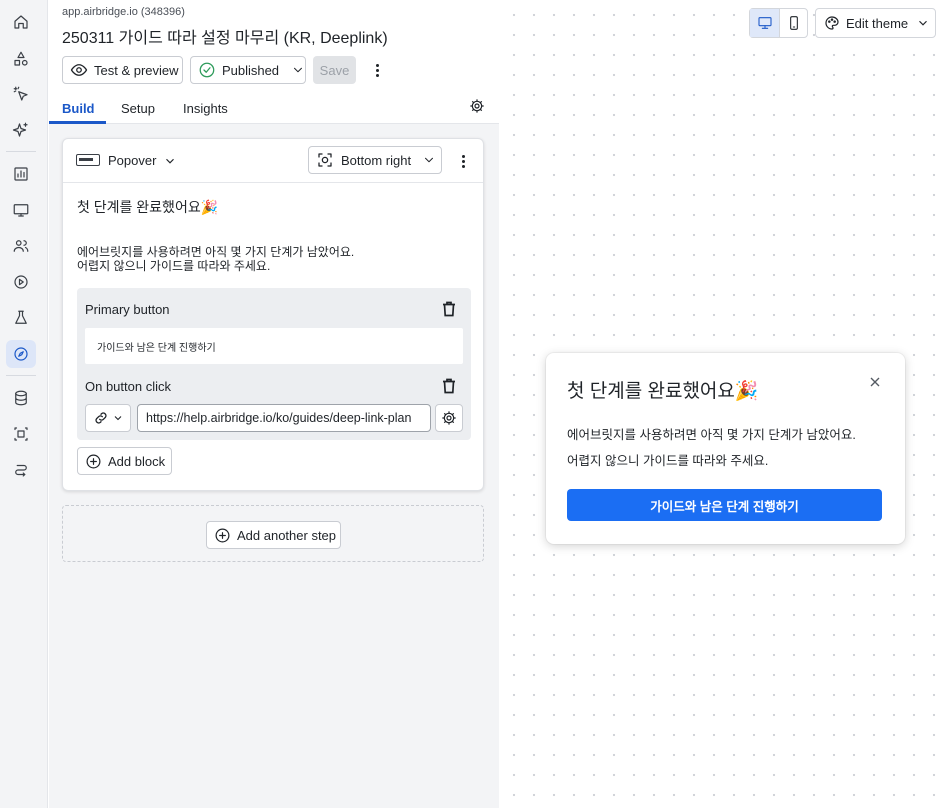  What do you see at coordinates (724, 505) in the screenshot?
I see `preview-cta-button: 가이드와 남은 단계 진행하기` at bounding box center [724, 505].